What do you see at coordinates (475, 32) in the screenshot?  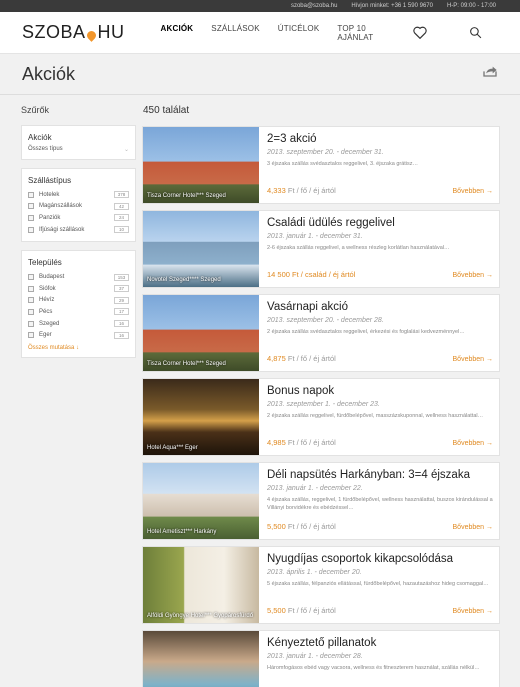 I see `search-icon` at bounding box center [475, 32].